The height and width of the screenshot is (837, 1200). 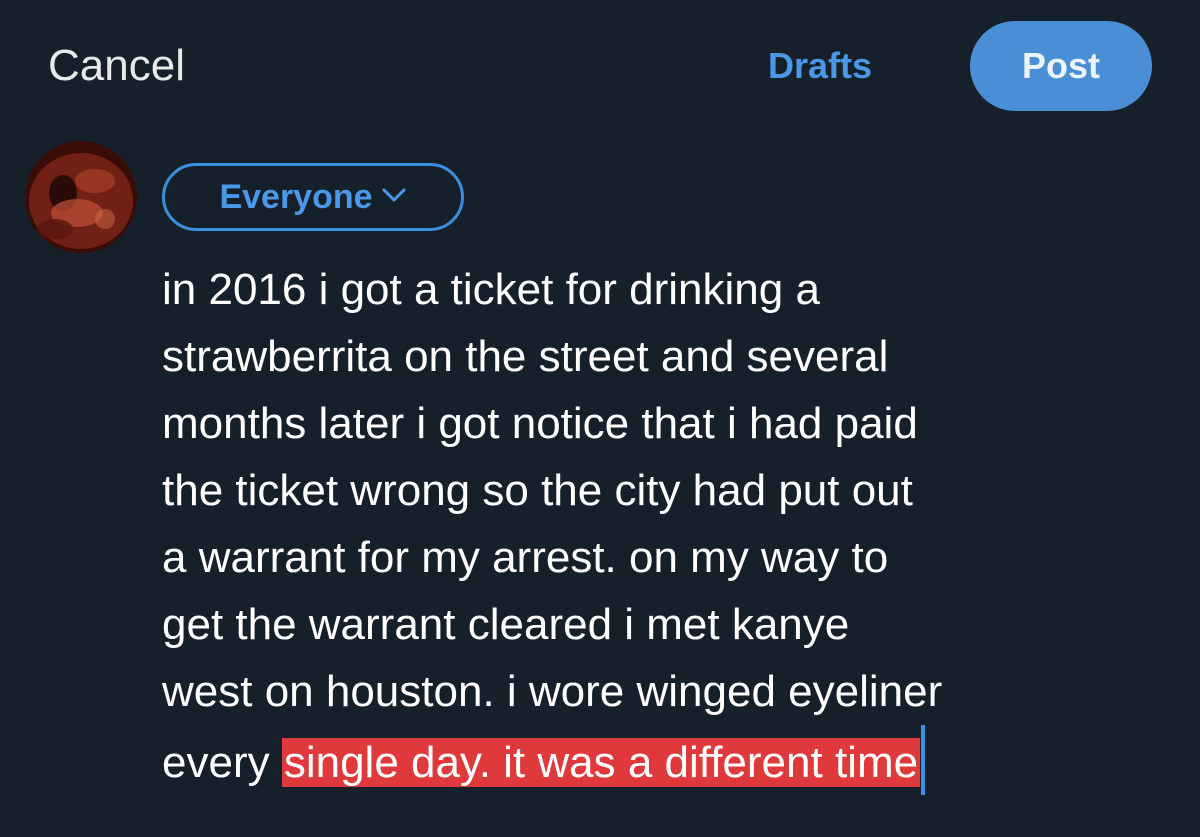 What do you see at coordinates (525, 356) in the screenshot?
I see `text-line: strawberrita on the street and several` at bounding box center [525, 356].